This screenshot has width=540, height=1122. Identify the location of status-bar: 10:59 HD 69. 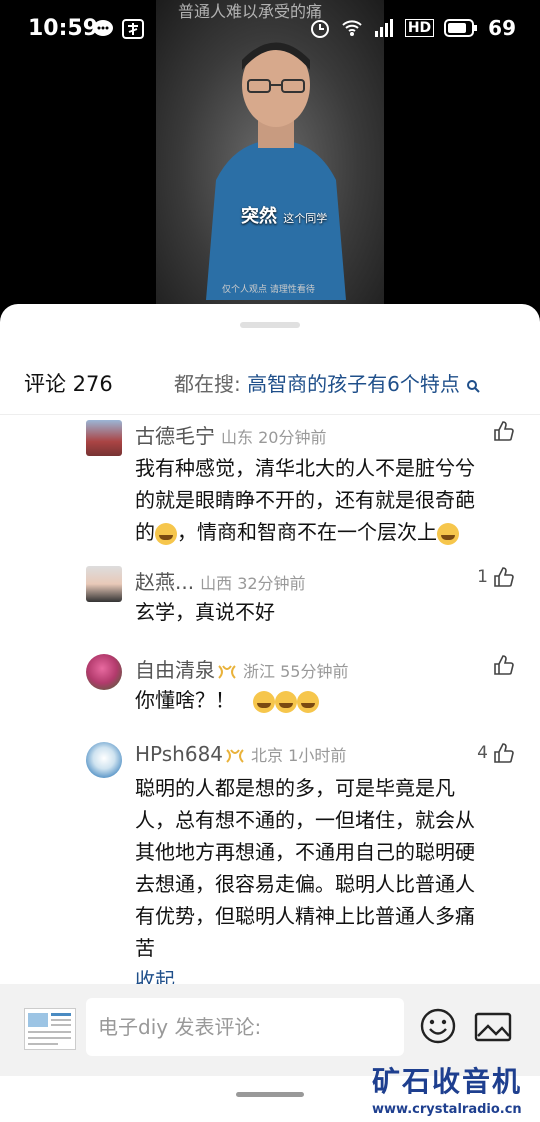
(270, 30).